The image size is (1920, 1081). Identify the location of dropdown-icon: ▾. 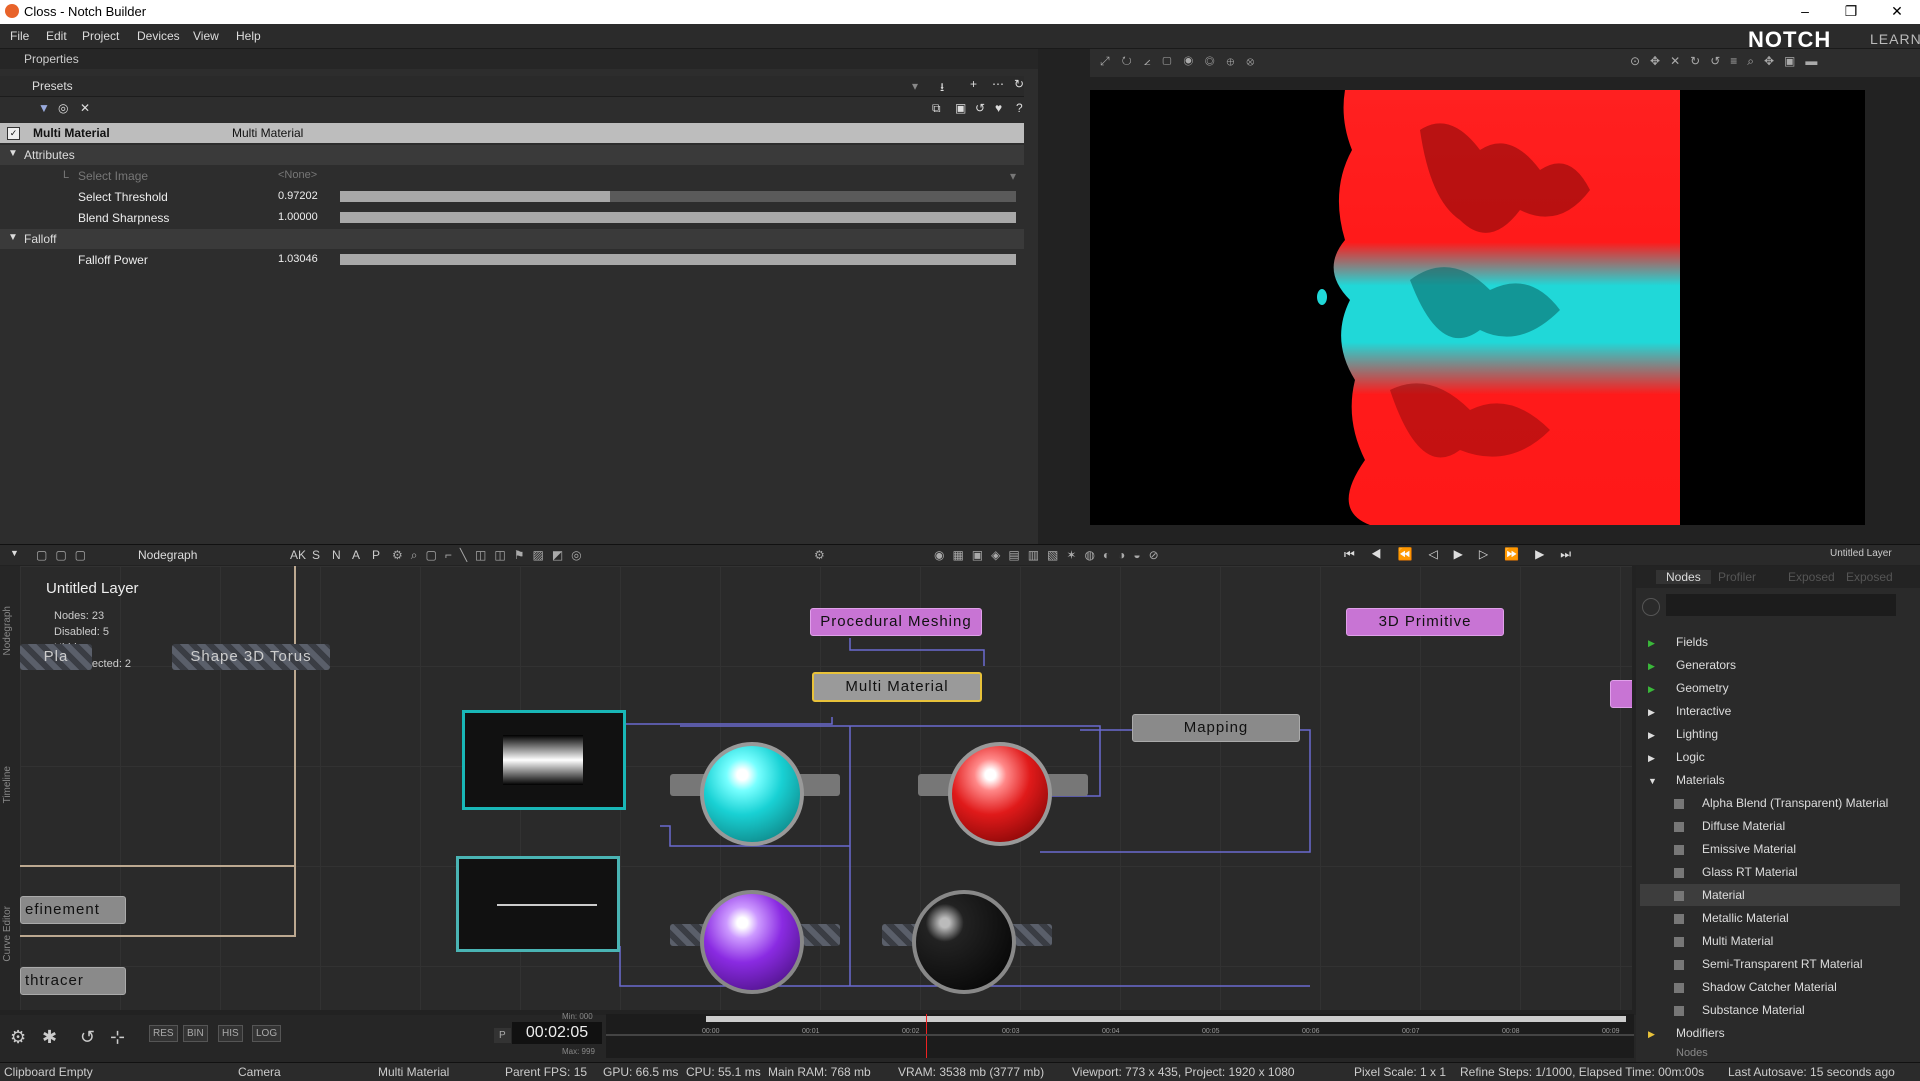
(1013, 176).